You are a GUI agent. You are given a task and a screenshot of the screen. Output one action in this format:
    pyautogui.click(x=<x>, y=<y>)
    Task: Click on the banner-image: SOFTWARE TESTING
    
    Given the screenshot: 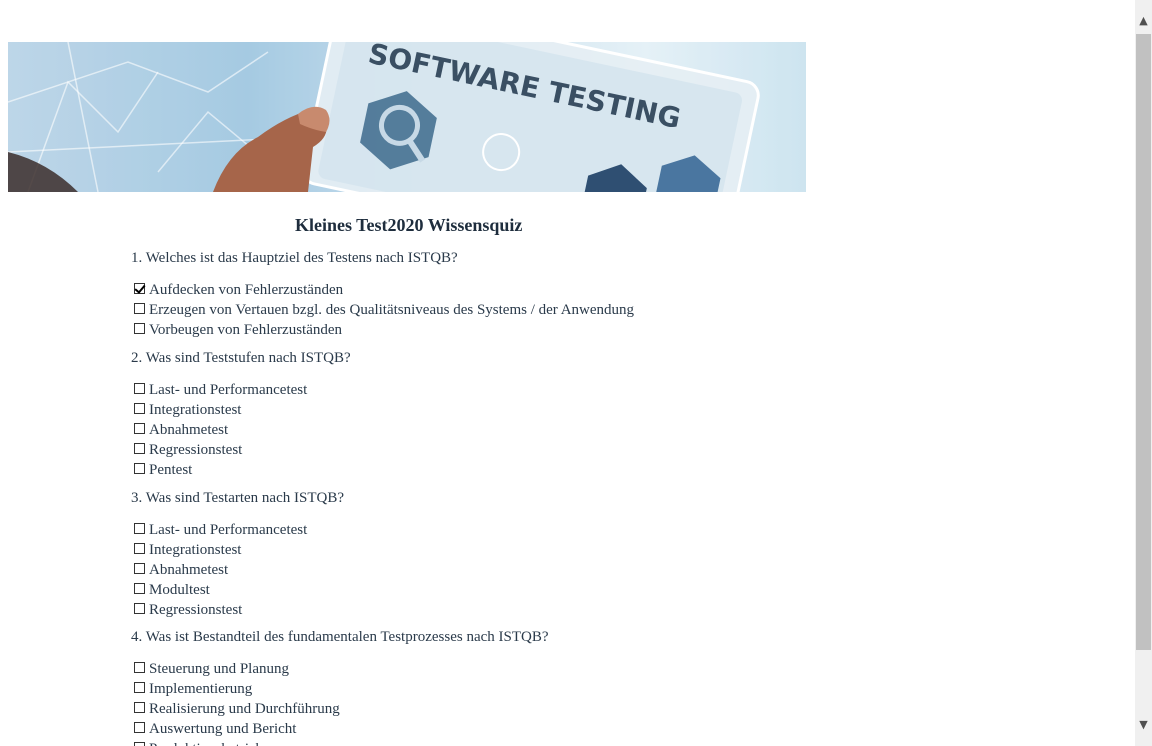 What is the action you would take?
    pyautogui.click(x=407, y=117)
    